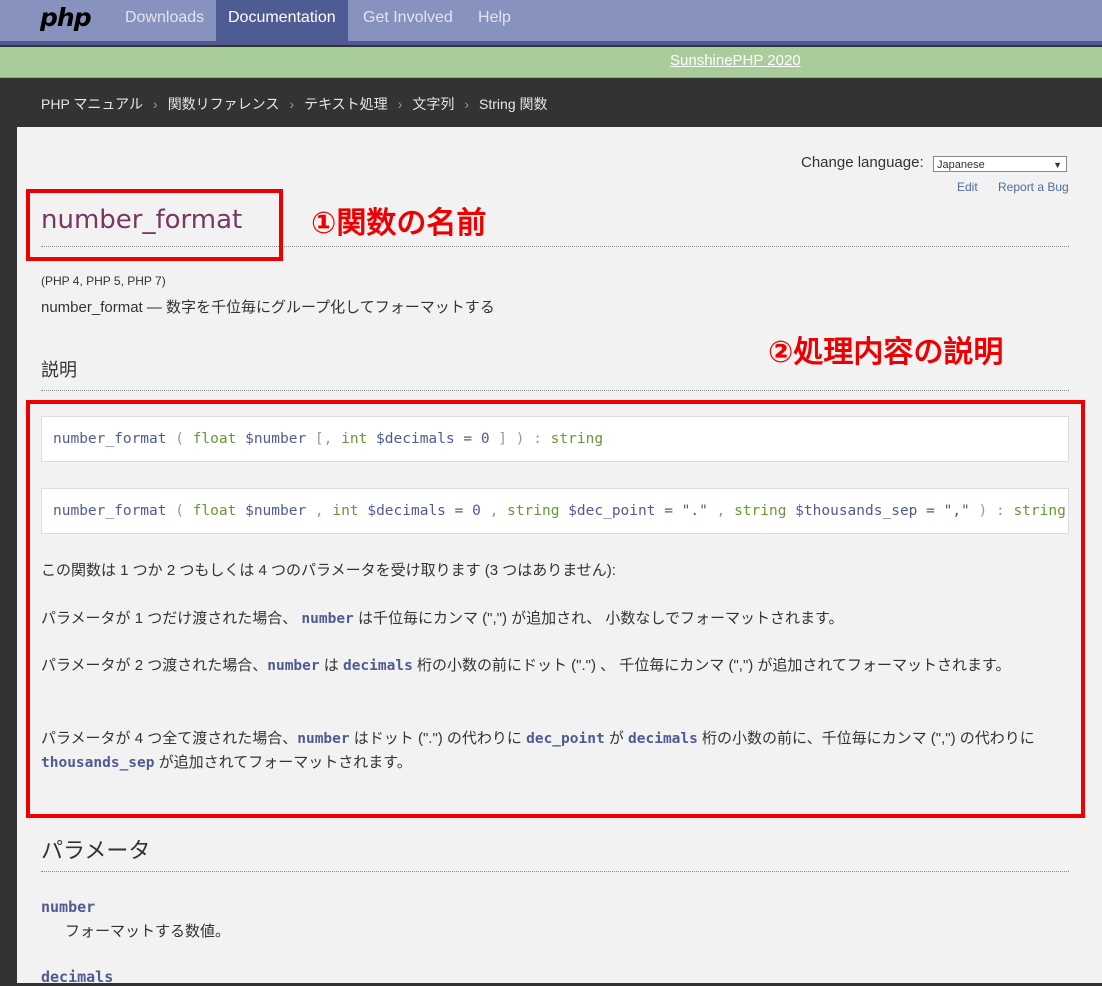 The width and height of the screenshot is (1102, 986). Describe the element at coordinates (433, 104) in the screenshot. I see `breadcrumb-item: 文字列` at that location.